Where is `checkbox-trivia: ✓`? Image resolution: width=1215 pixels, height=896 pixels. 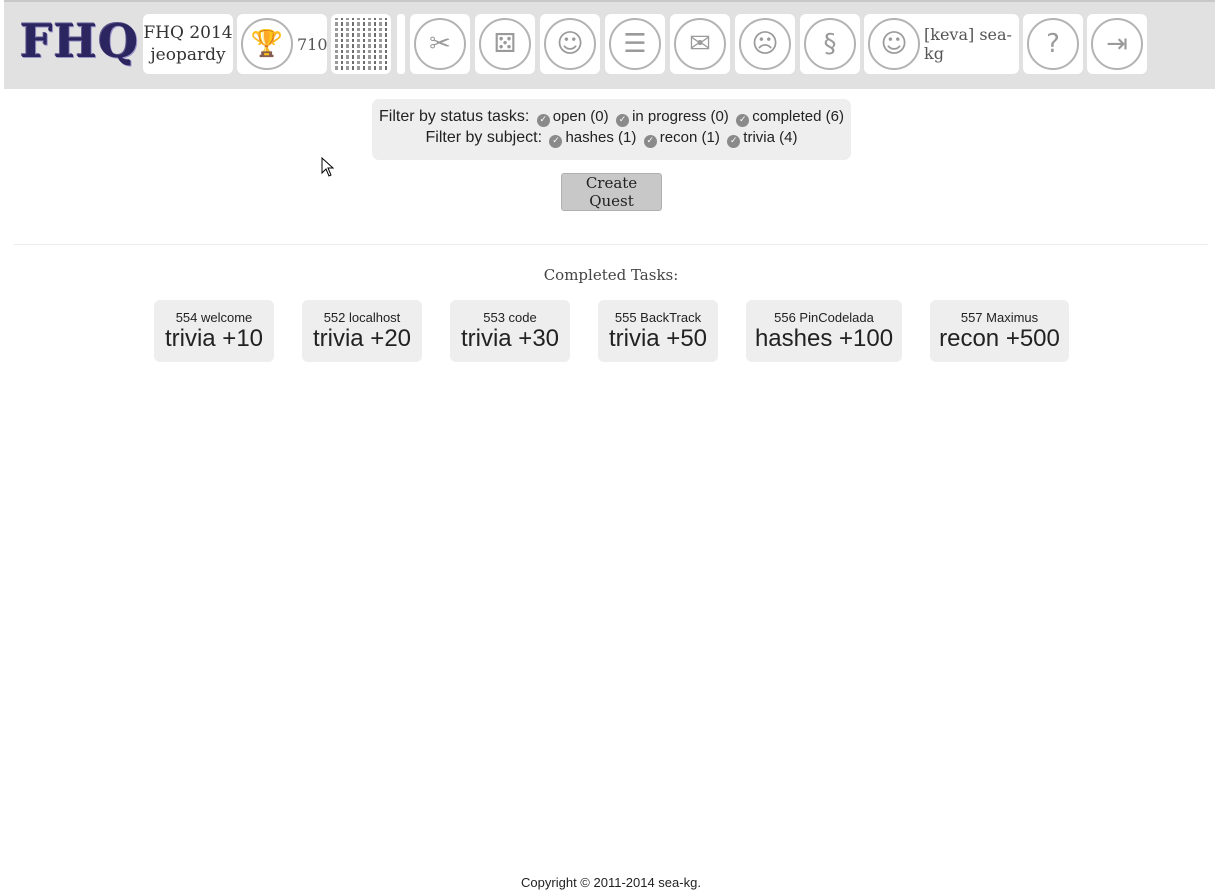
checkbox-trivia: ✓ is located at coordinates (734, 141).